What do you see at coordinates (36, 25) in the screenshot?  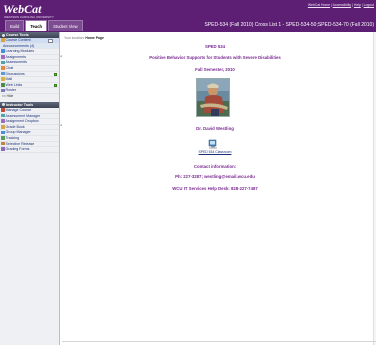 I see `tab-teach: Teach` at bounding box center [36, 25].